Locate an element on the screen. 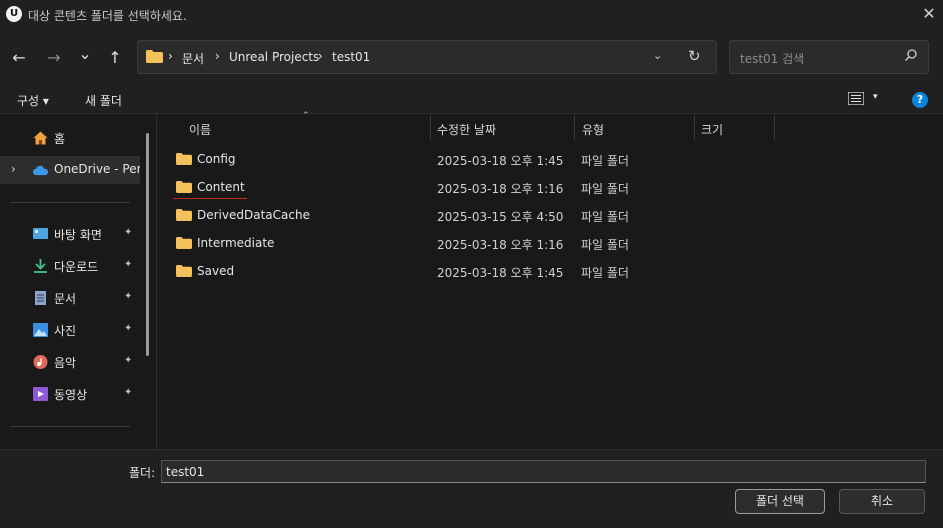 This screenshot has width=943, height=528. breadcrumb-test01: test01 is located at coordinates (351, 57).